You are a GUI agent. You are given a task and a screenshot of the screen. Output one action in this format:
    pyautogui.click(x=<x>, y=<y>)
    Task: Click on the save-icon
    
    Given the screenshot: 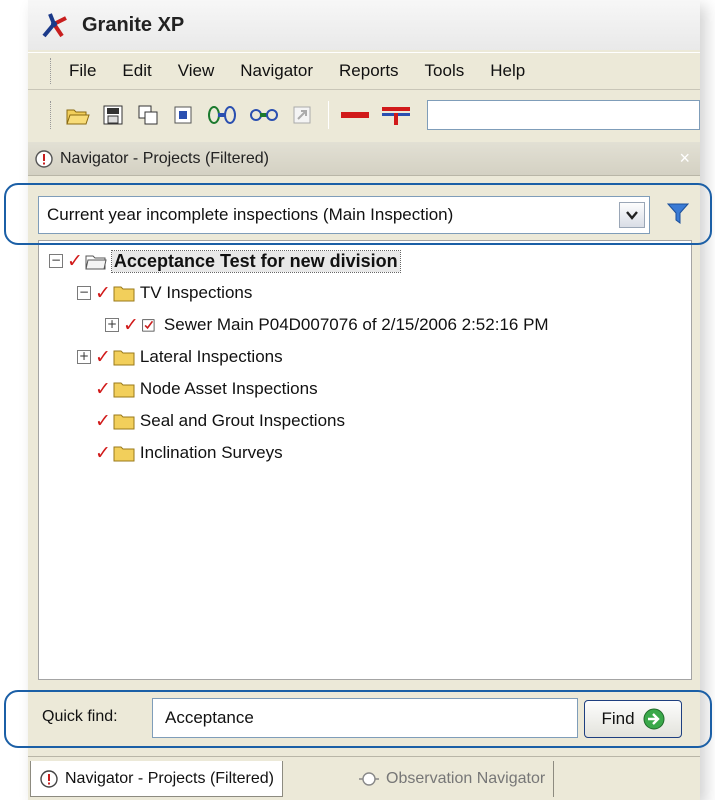 What is the action you would take?
    pyautogui.click(x=113, y=115)
    